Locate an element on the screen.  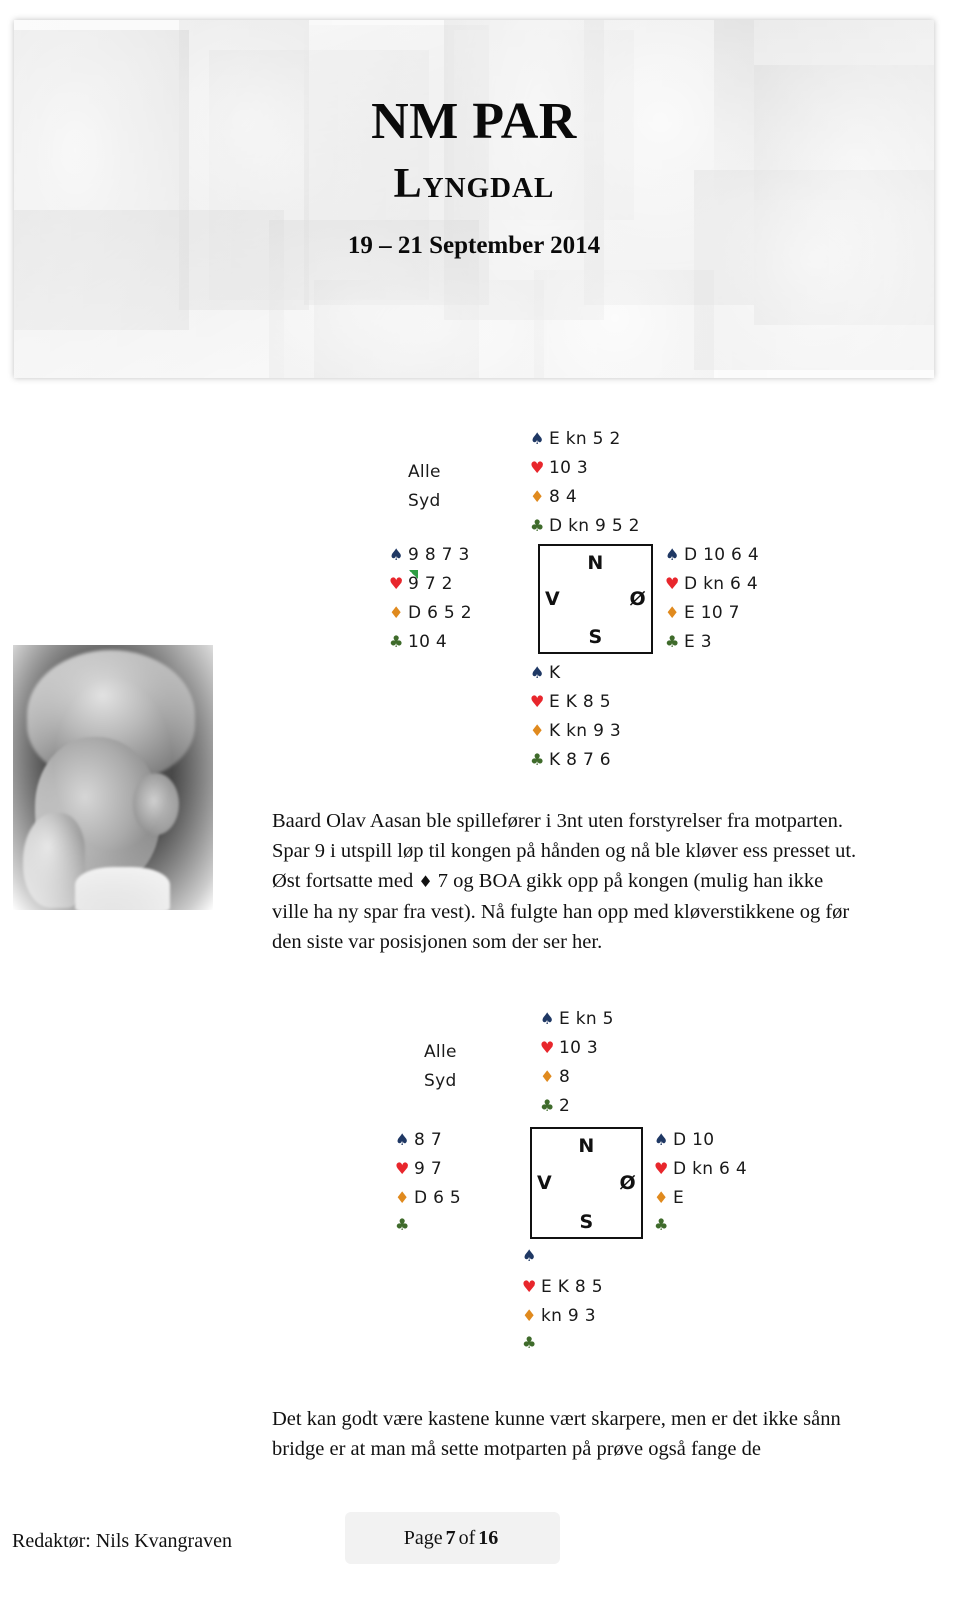
green-marker-artifact is located at coordinates (413, 574).